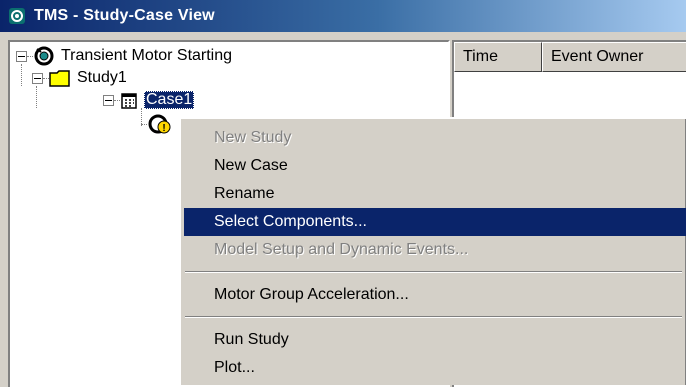  I want to click on tree-item-root: Transient Motor Starting, so click(124, 56).